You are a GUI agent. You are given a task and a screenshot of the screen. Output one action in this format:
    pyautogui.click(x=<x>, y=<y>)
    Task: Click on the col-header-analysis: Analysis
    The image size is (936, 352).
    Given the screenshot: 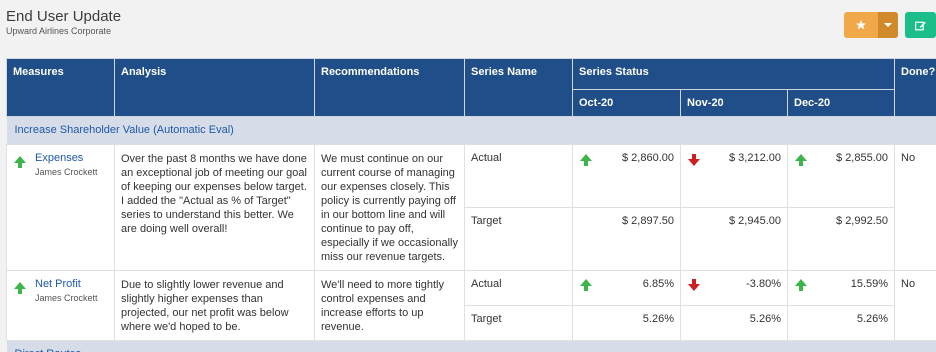 What is the action you would take?
    pyautogui.click(x=214, y=87)
    